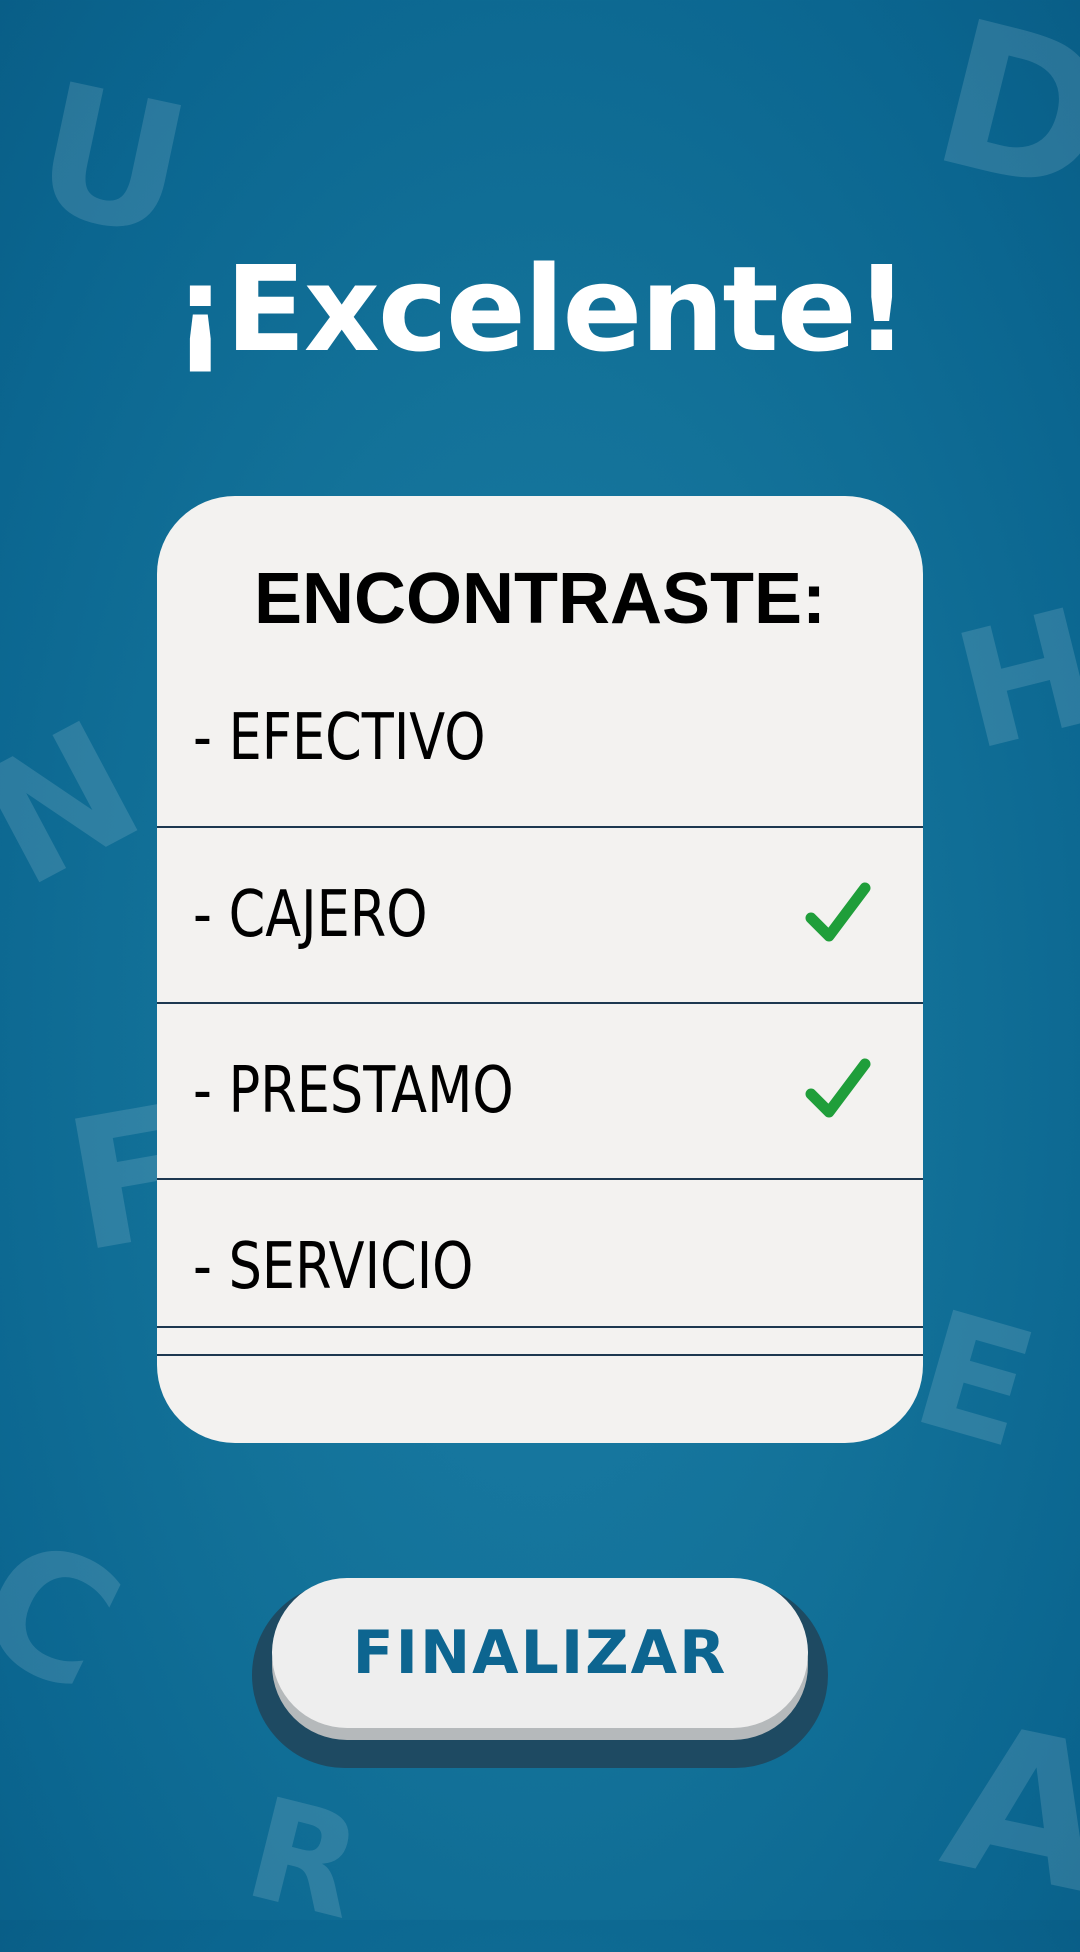 Image resolution: width=1080 pixels, height=1952 pixels. I want to click on list-item: - EFECTIVO, so click(540, 739).